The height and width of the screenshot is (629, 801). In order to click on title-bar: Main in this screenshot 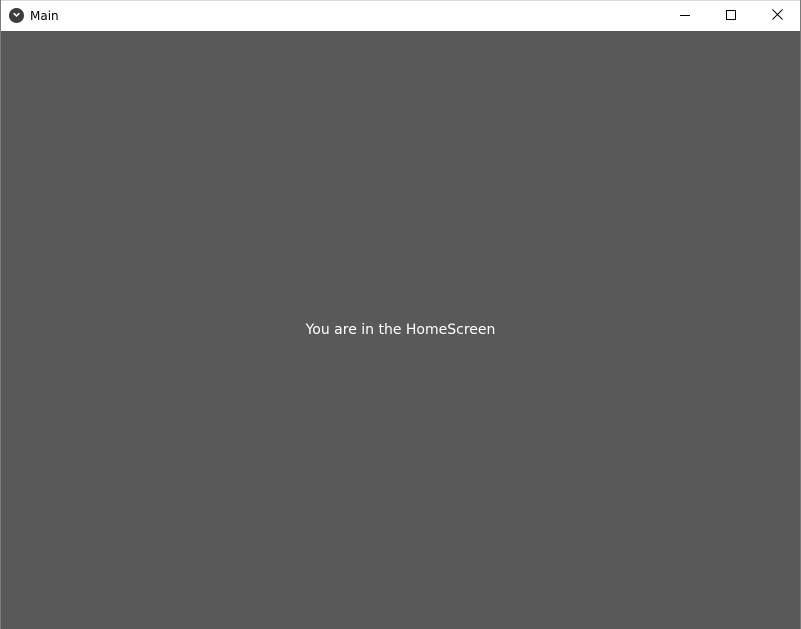, I will do `click(400, 15)`.